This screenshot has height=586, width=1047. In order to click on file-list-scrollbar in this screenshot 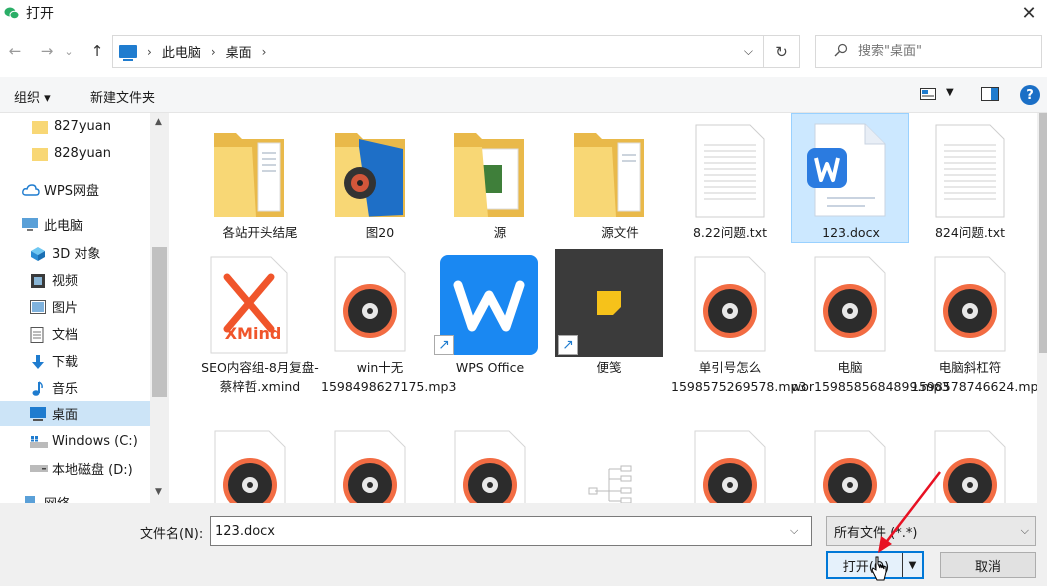, I will do `click(1042, 308)`.